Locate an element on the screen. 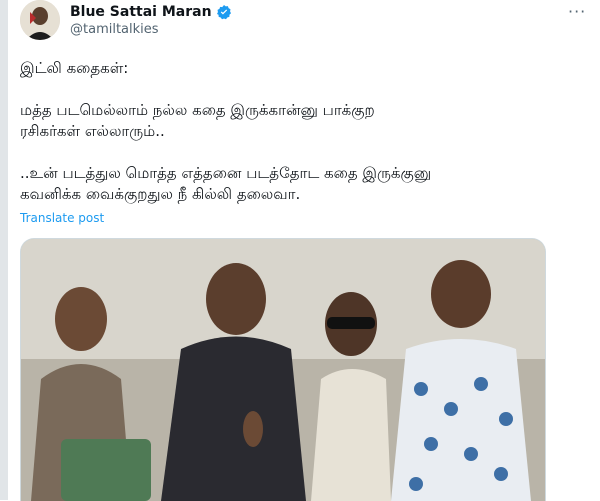  more-horizontal-icon: ··· is located at coordinates (577, 11).